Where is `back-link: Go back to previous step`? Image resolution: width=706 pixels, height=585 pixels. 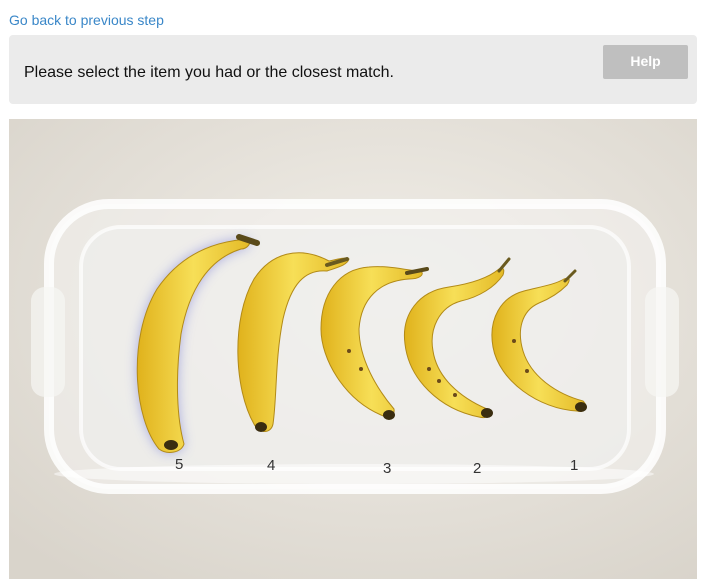
back-link: Go back to previous step is located at coordinates (86, 20).